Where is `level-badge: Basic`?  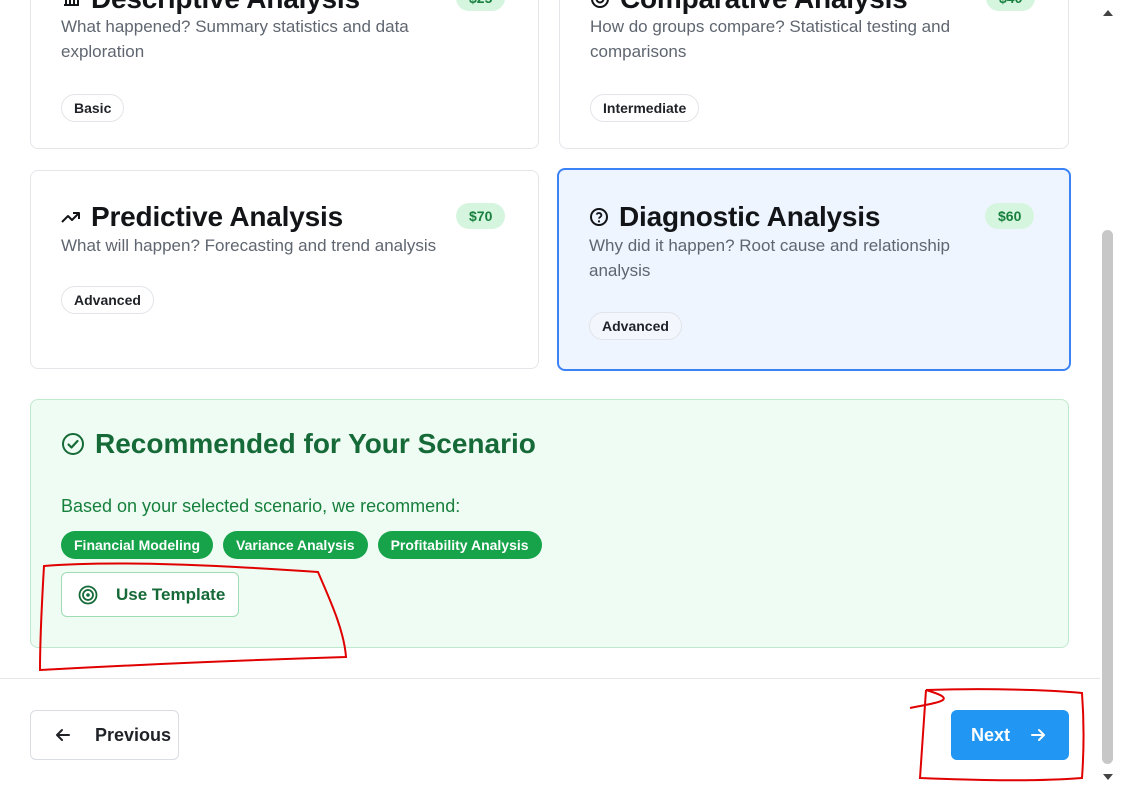
level-badge: Basic is located at coordinates (93, 108).